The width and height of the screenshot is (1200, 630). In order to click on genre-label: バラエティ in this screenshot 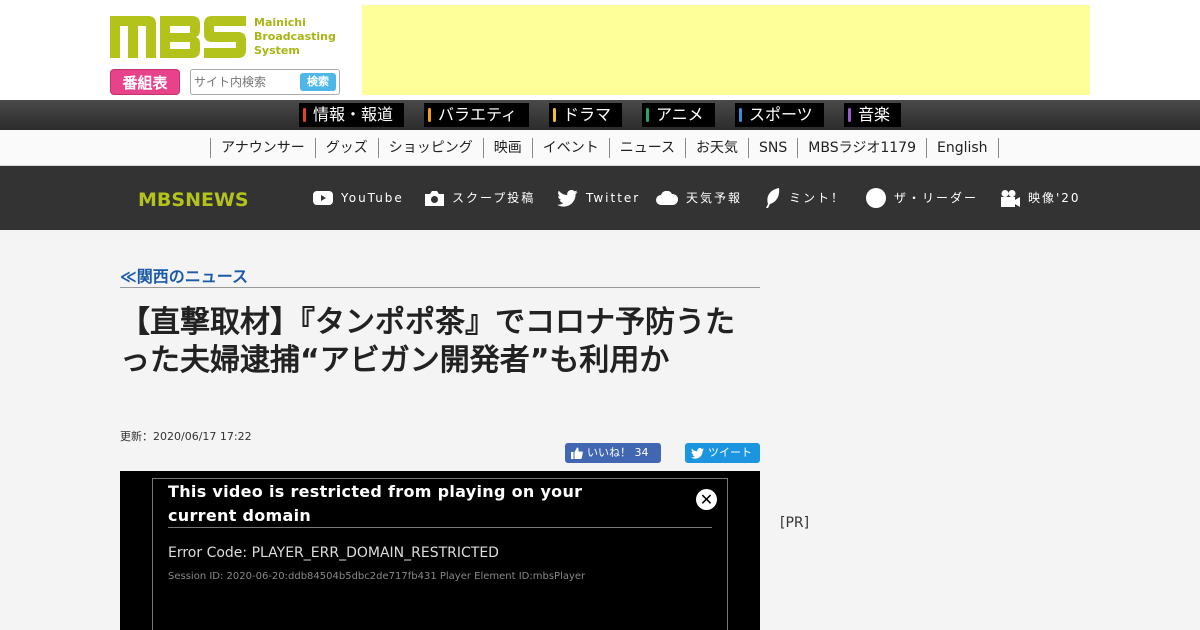, I will do `click(478, 114)`.